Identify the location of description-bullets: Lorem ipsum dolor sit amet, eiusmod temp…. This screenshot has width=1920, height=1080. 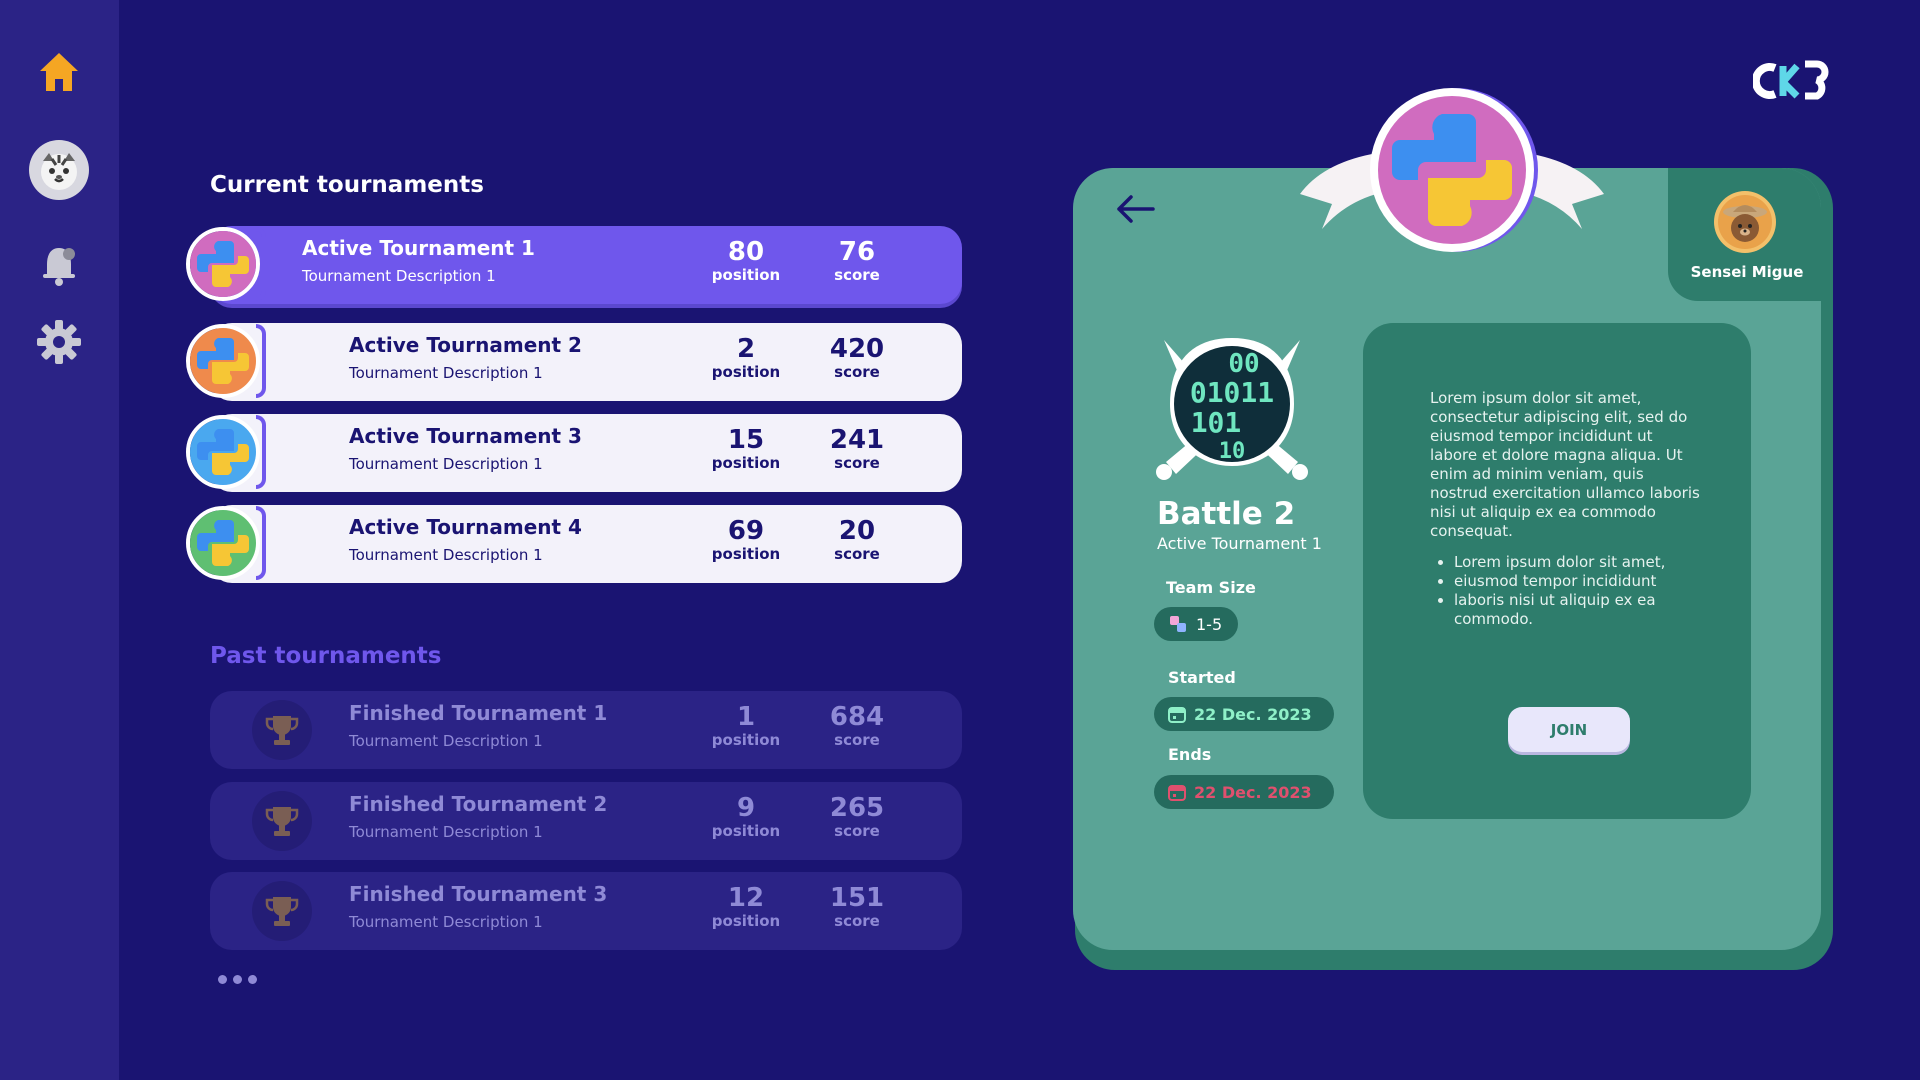
(1565, 591).